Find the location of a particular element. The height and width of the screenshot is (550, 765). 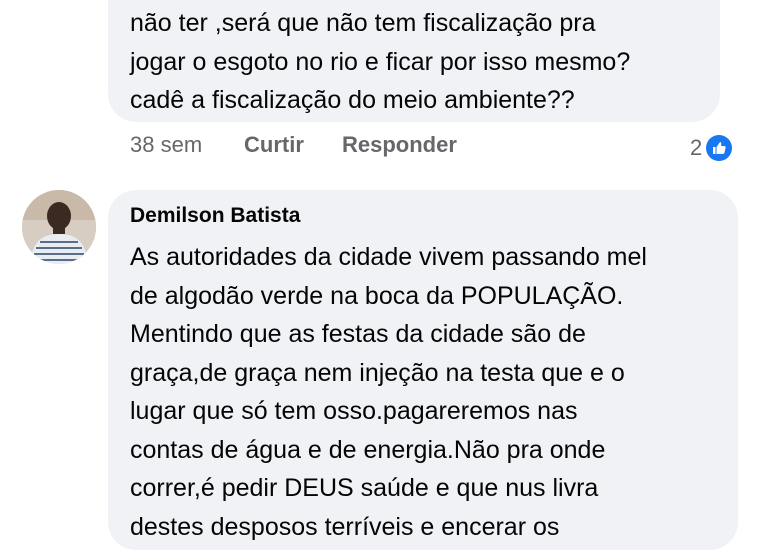

reply-button: Responder is located at coordinates (399, 145).